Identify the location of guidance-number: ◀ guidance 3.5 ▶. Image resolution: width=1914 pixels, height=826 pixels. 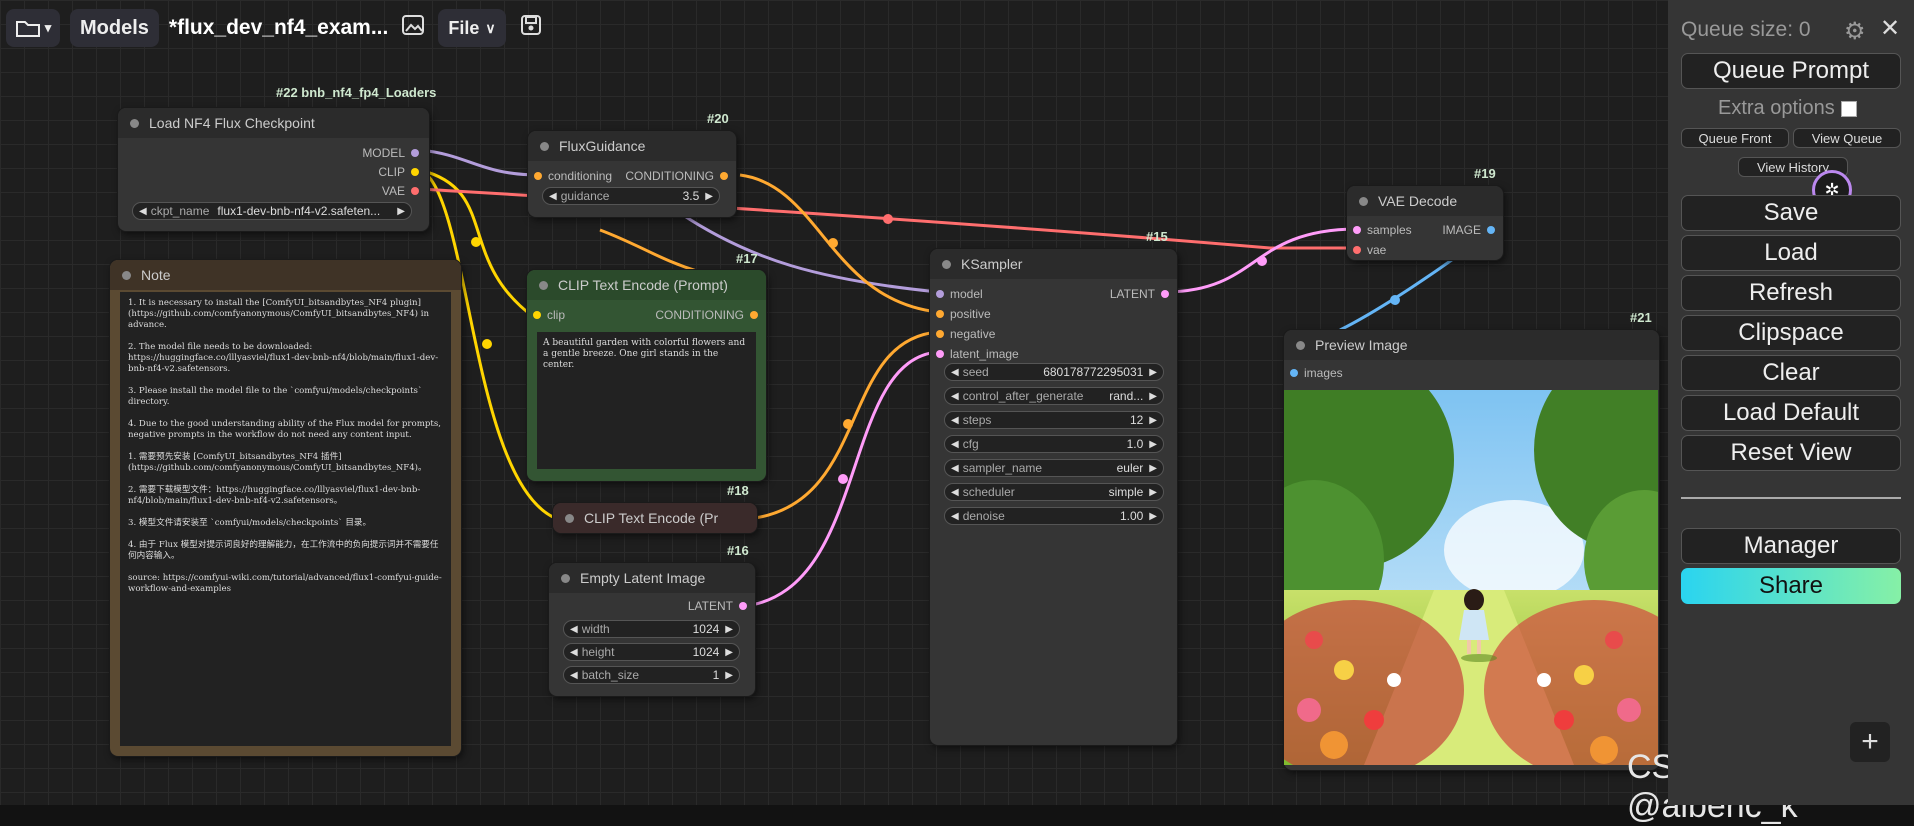
(631, 196).